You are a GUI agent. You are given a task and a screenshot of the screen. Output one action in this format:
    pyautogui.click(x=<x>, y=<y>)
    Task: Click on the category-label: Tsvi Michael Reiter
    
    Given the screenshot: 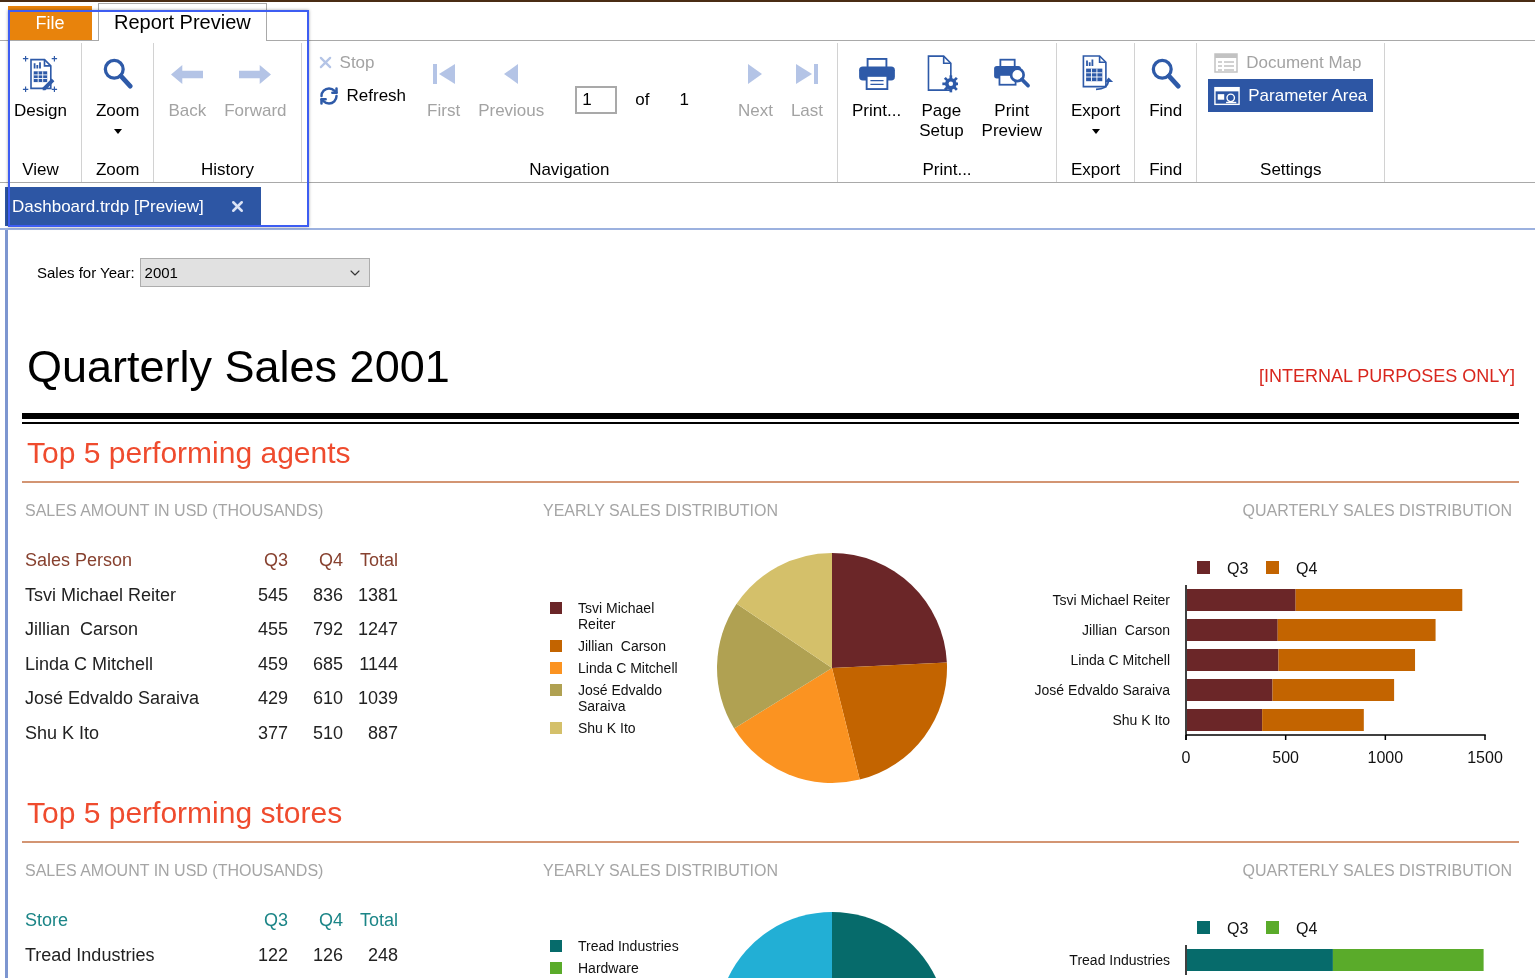 What is the action you would take?
    pyautogui.click(x=1111, y=600)
    